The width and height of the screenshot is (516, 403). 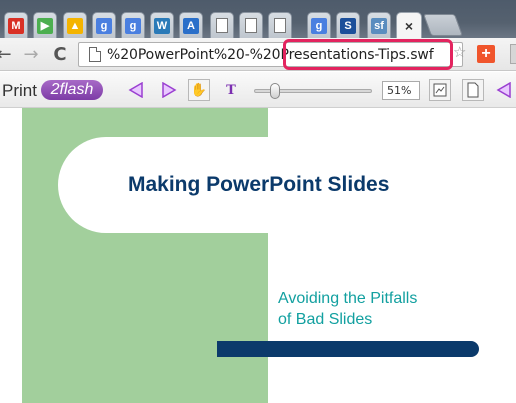 What do you see at coordinates (31, 54) in the screenshot?
I see `forward-button: →` at bounding box center [31, 54].